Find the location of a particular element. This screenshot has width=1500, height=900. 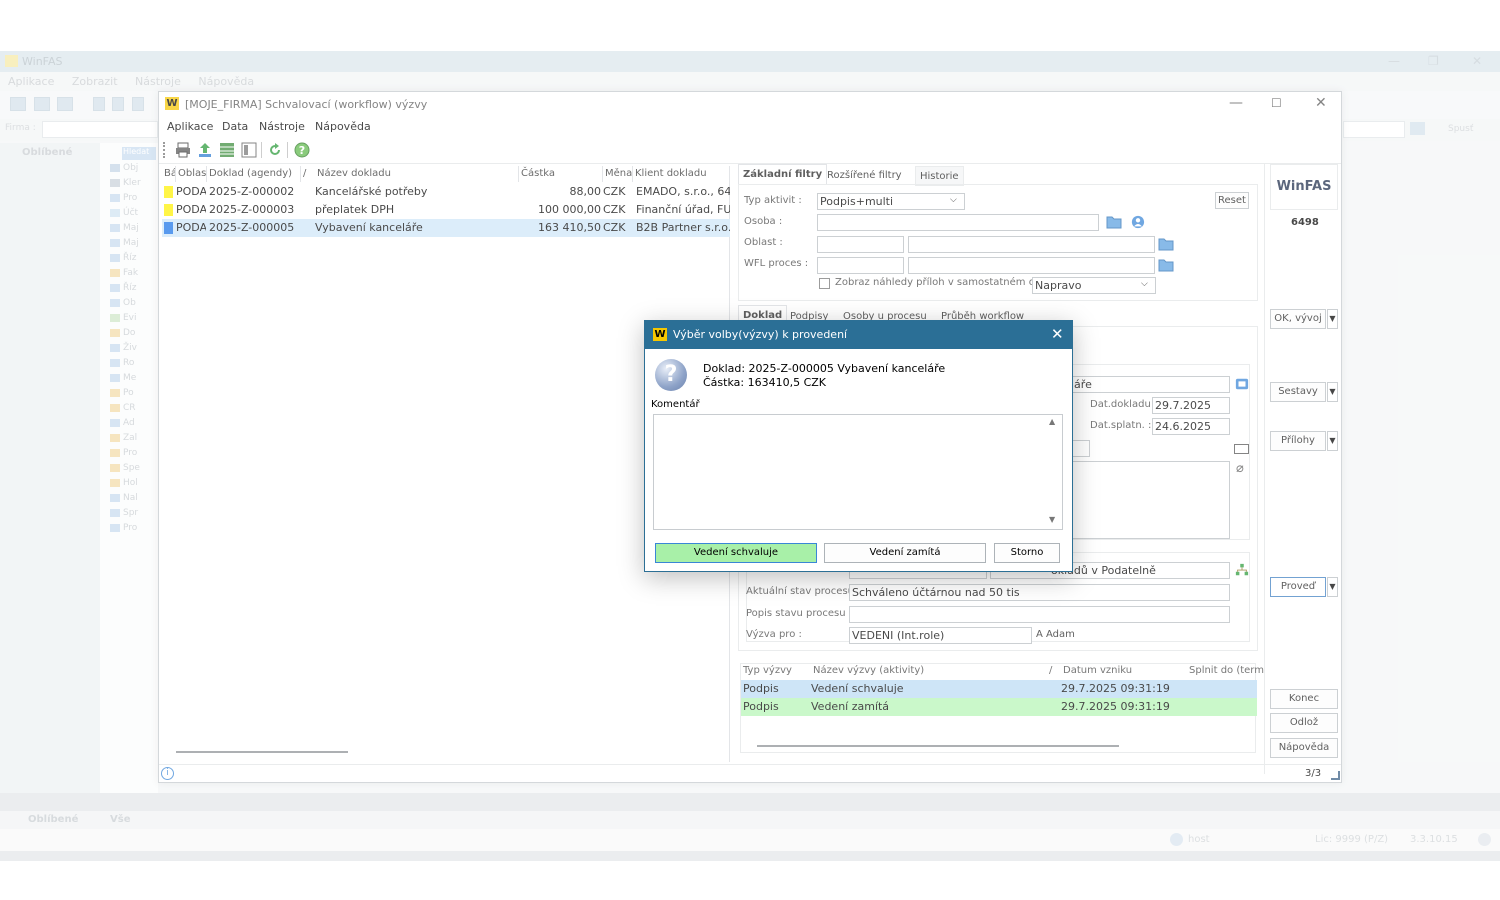

menu-aplikace: Aplikace is located at coordinates (190, 126).